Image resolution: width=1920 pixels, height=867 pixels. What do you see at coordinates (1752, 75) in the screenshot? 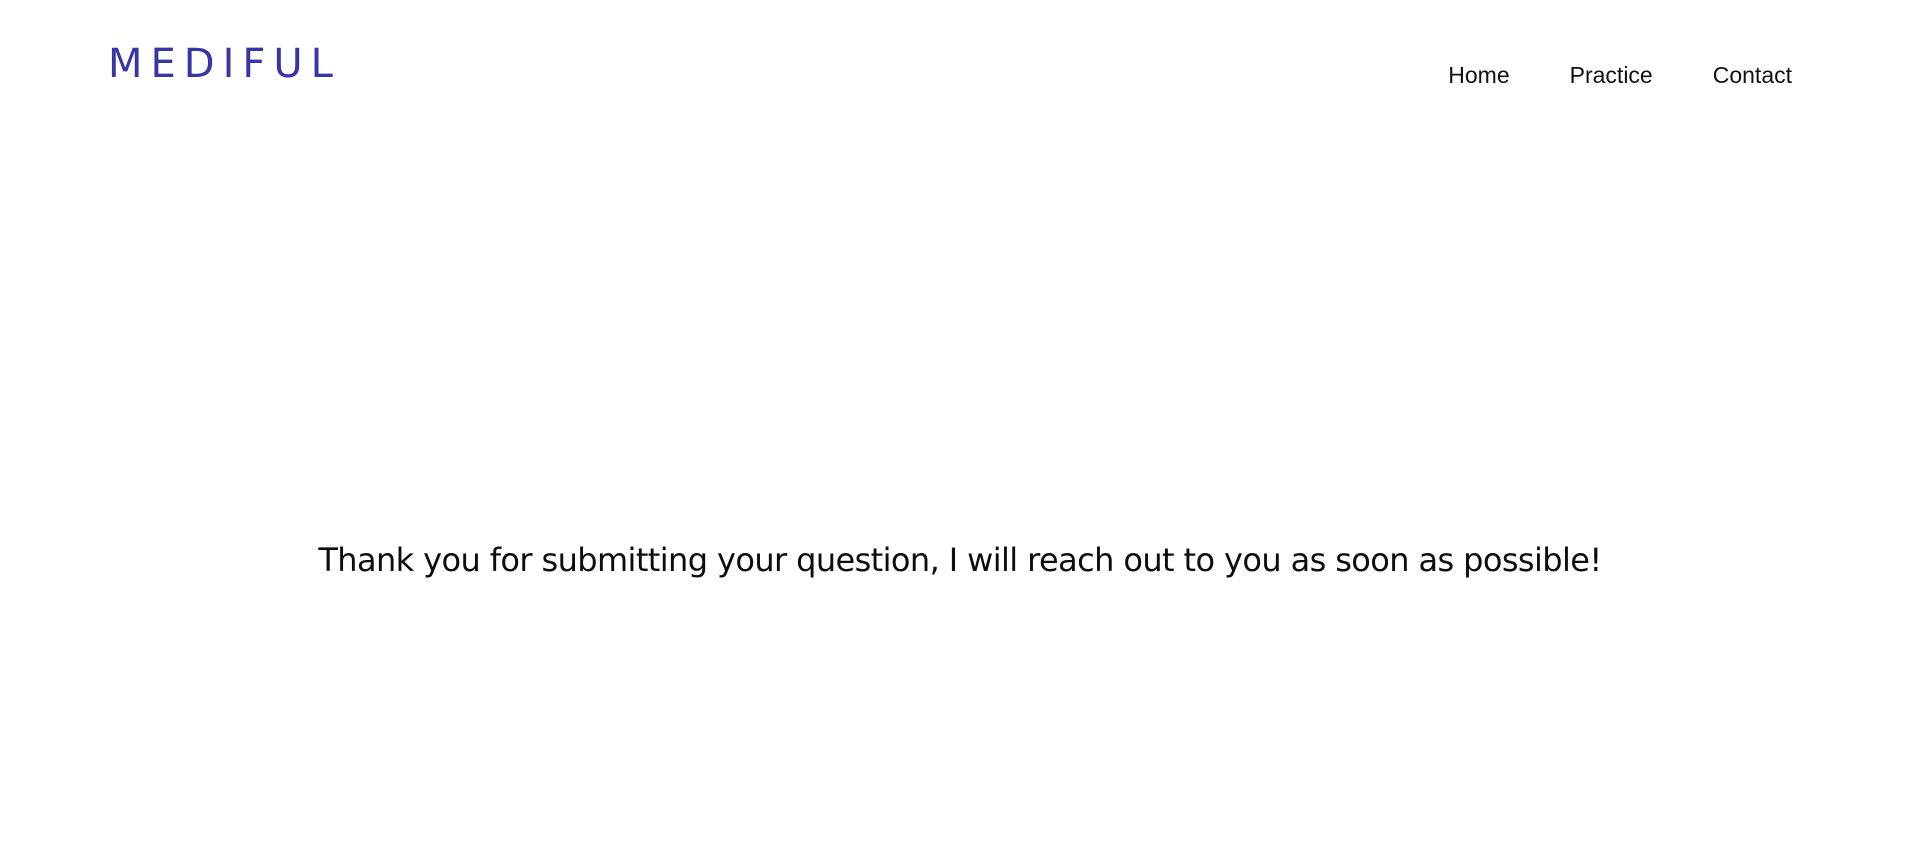
I see `nav-link-contact: Contact` at bounding box center [1752, 75].